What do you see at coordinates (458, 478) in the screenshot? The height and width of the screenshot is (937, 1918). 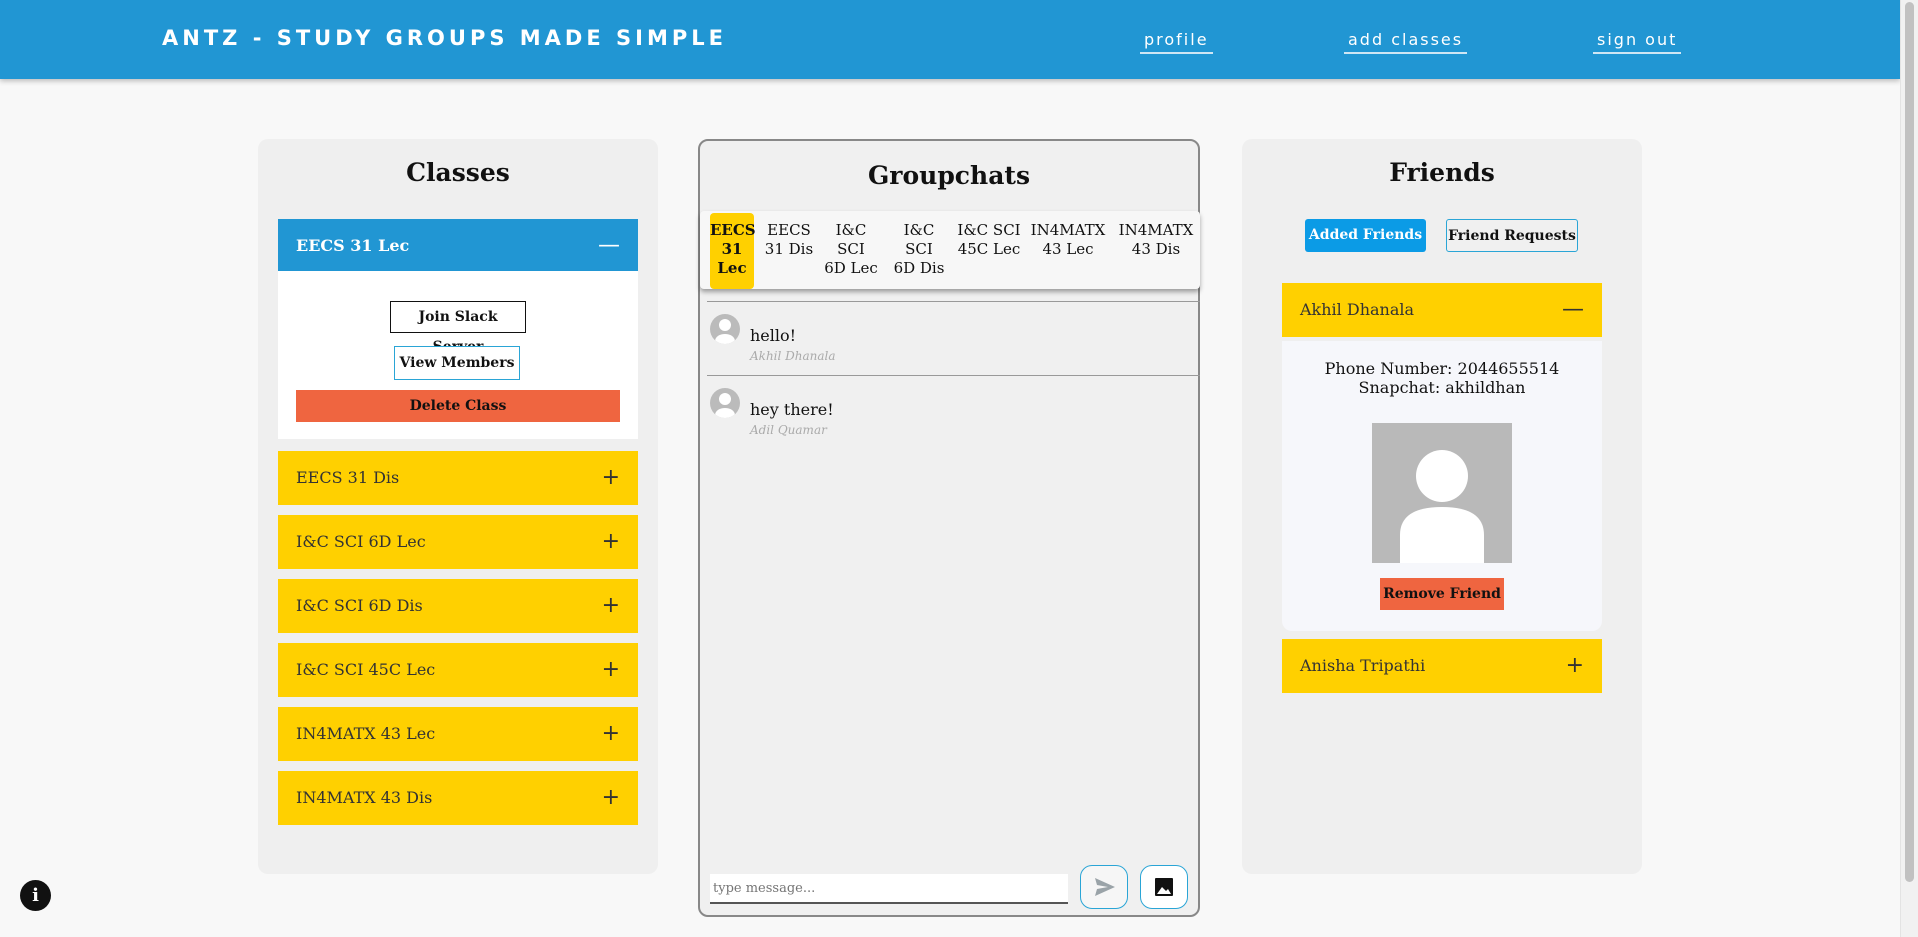 I see `class-item-eecs-31-dis: EECS 31 Dis +` at bounding box center [458, 478].